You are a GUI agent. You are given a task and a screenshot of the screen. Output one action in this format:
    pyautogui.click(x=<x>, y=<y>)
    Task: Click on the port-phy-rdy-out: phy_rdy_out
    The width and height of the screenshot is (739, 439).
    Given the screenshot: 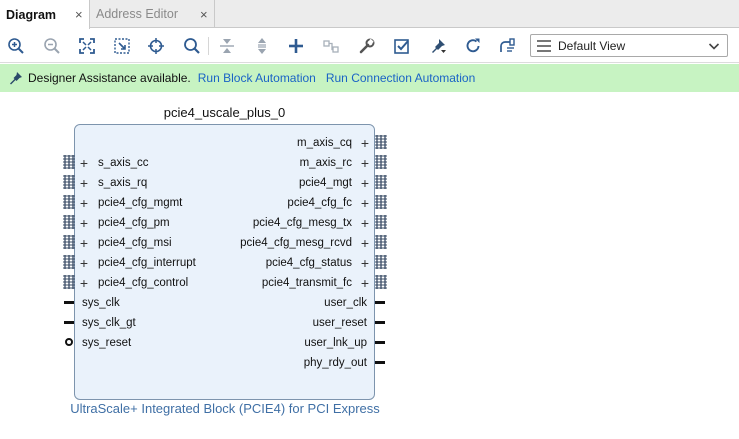 What is the action you would take?
    pyautogui.click(x=339, y=363)
    